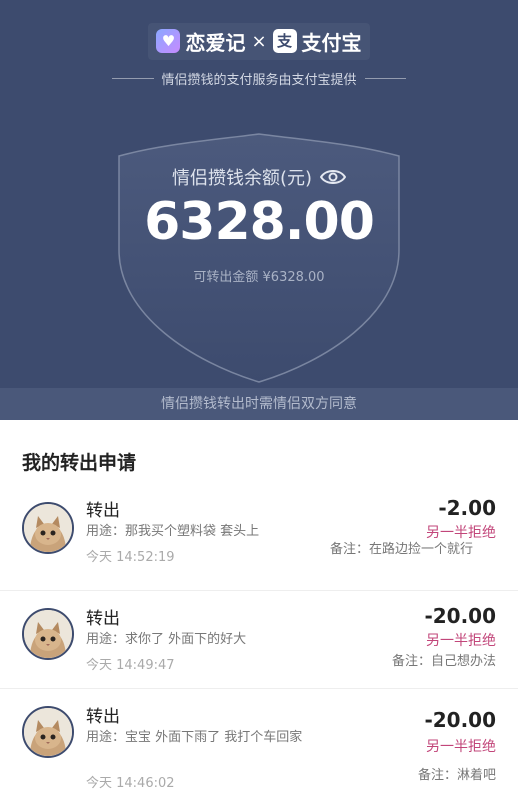 The height and width of the screenshot is (800, 518). What do you see at coordinates (456, 775) in the screenshot?
I see `request-note: 备注：淋着吧` at bounding box center [456, 775].